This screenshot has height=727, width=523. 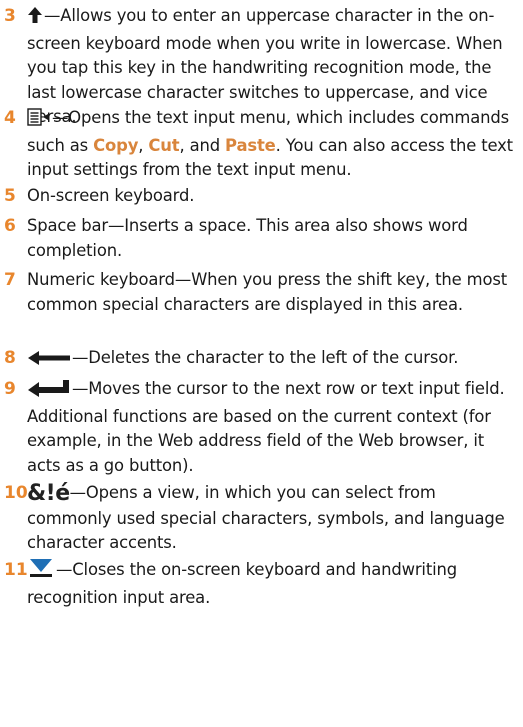 I want to click on item-number: 6, so click(x=10, y=226).